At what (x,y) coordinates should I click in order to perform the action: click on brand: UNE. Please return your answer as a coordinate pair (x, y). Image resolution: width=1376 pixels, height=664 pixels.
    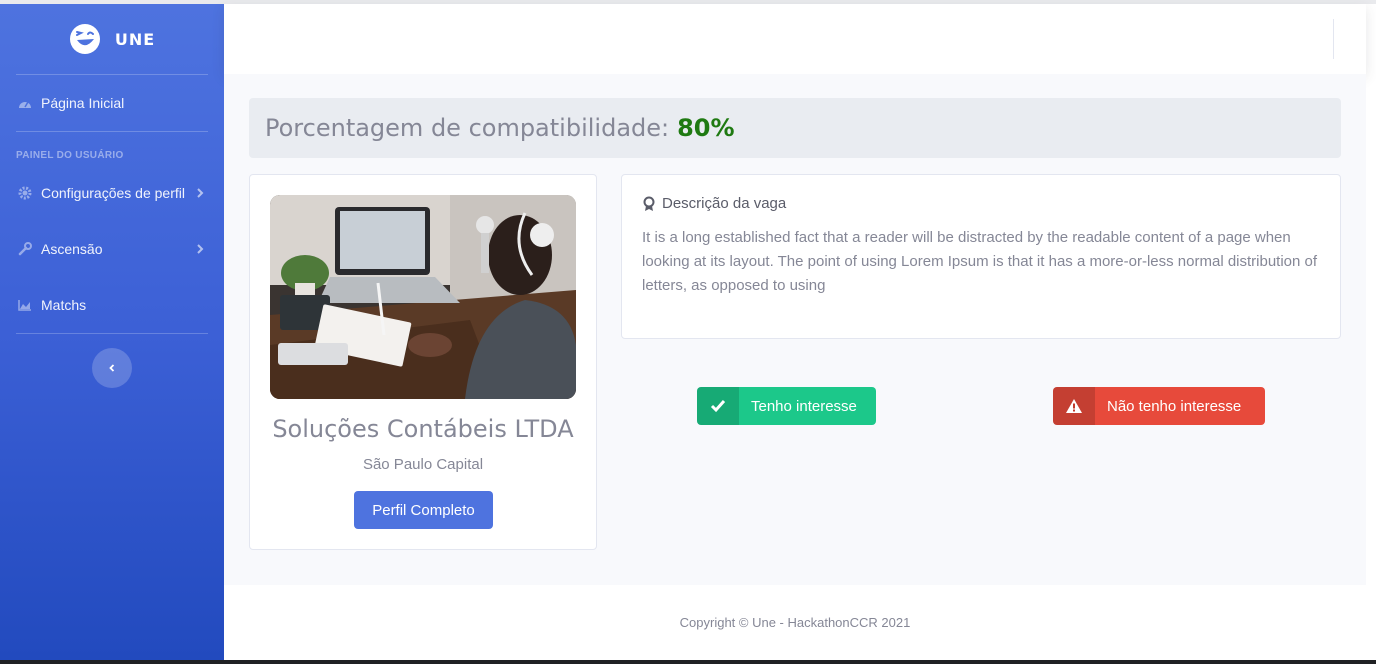
    Looking at the image, I should click on (112, 39).